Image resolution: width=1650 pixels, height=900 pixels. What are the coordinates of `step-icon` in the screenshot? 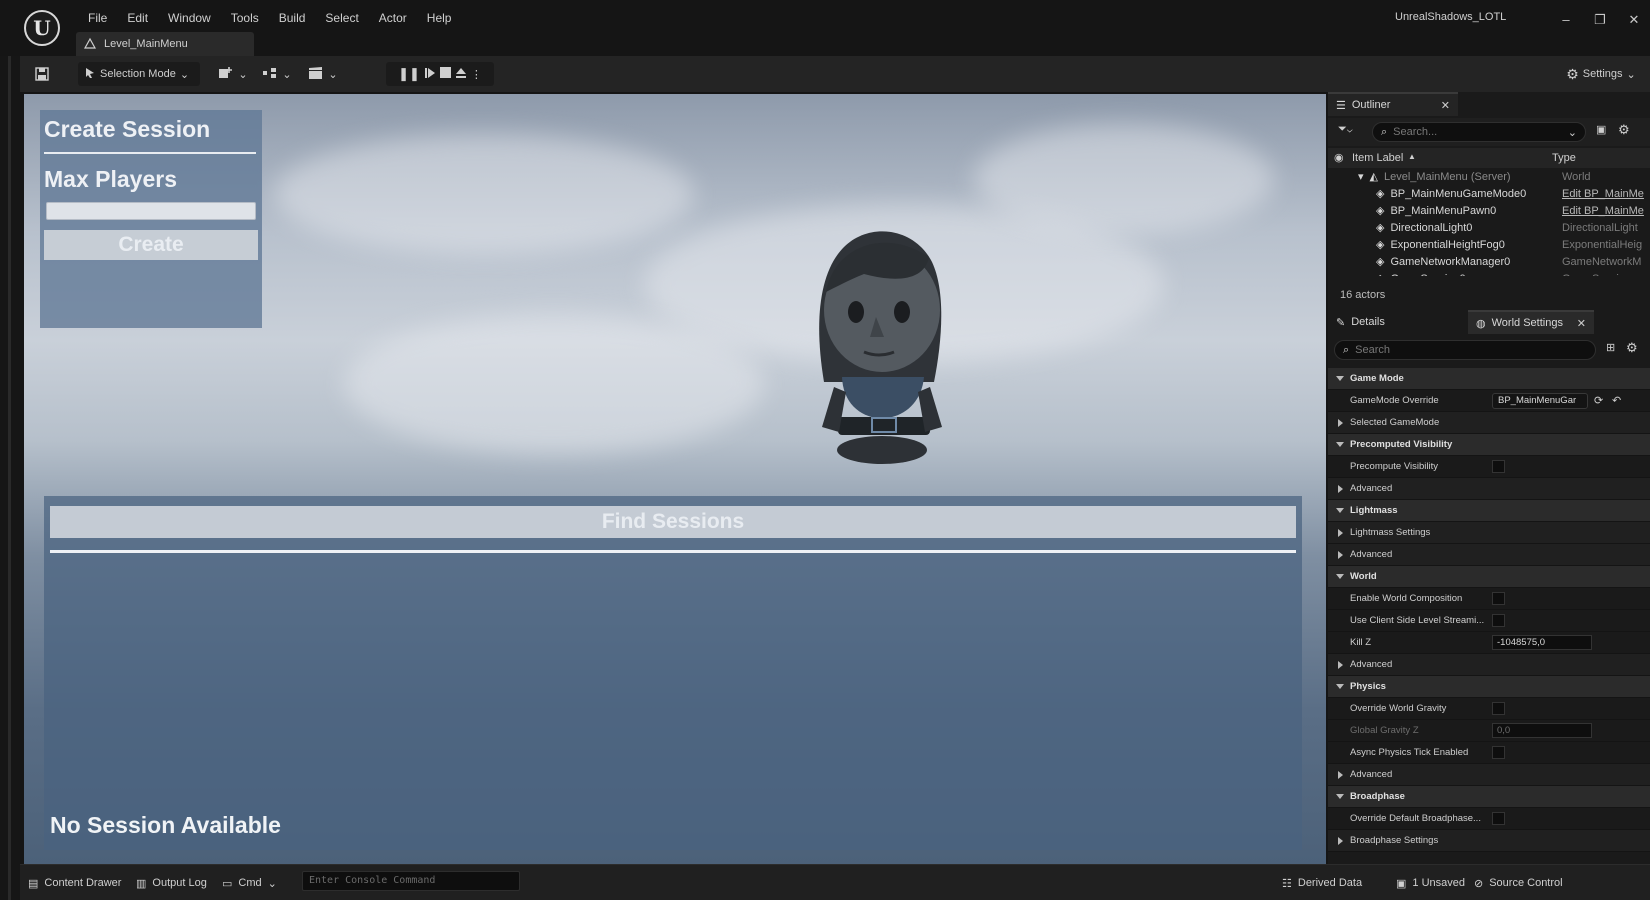 It's located at (430, 74).